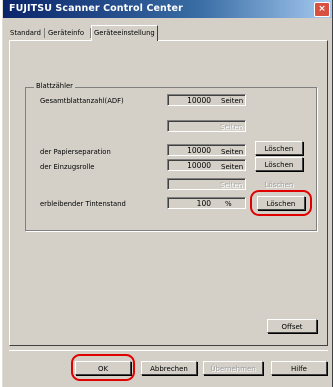  What do you see at coordinates (66, 33) in the screenshot?
I see `tab-geraeteinfo: Geräteinfo` at bounding box center [66, 33].